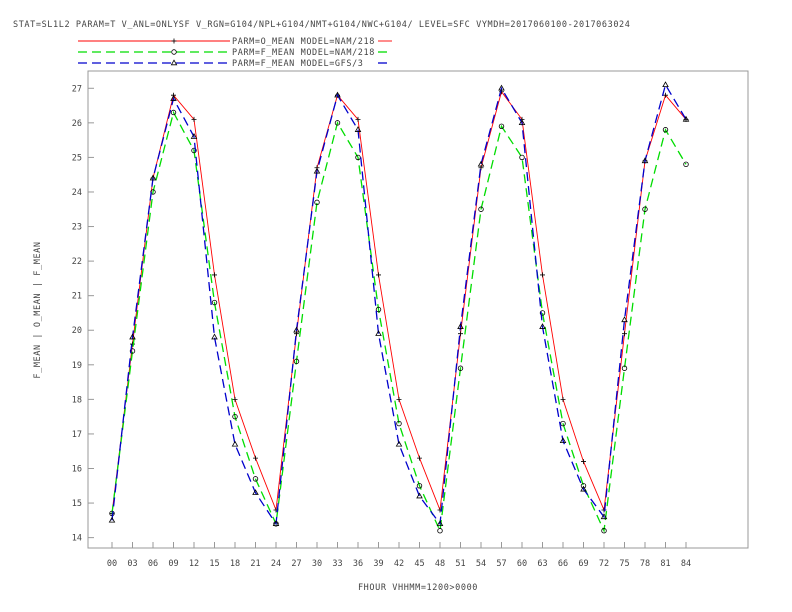 Image resolution: width=792 pixels, height=612 pixels. Describe the element at coordinates (460, 564) in the screenshot. I see `x-tick-label: 51` at that location.